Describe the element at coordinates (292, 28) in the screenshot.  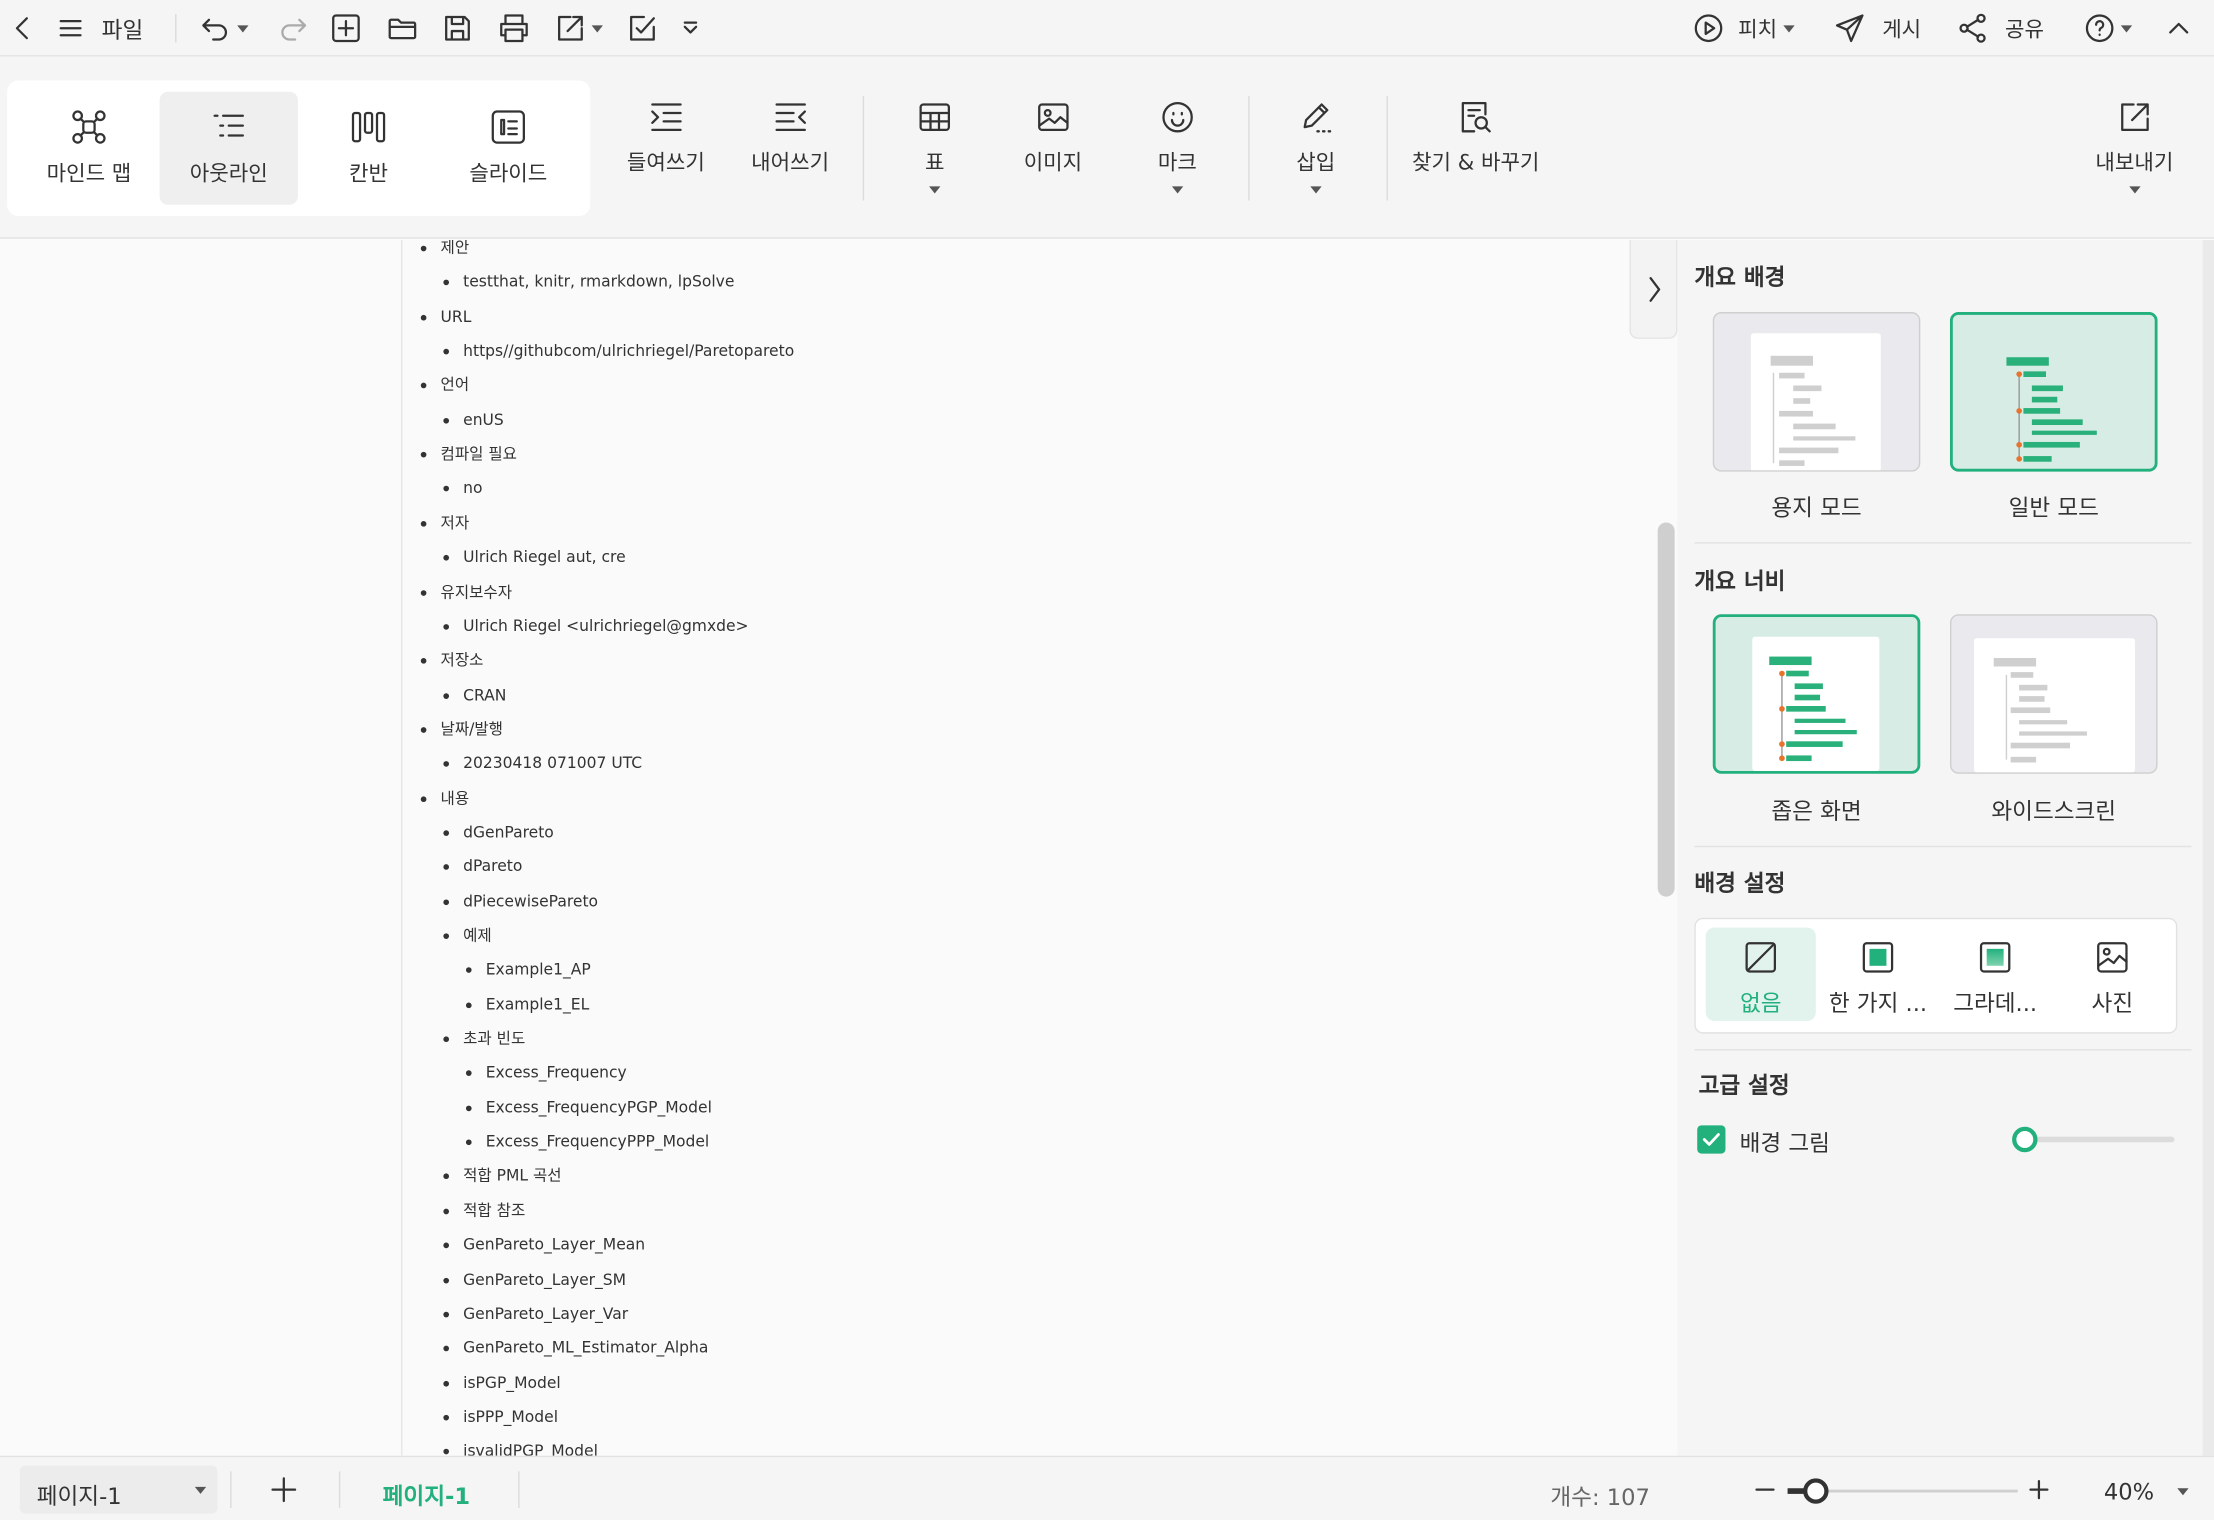
I see `redo-button` at that location.